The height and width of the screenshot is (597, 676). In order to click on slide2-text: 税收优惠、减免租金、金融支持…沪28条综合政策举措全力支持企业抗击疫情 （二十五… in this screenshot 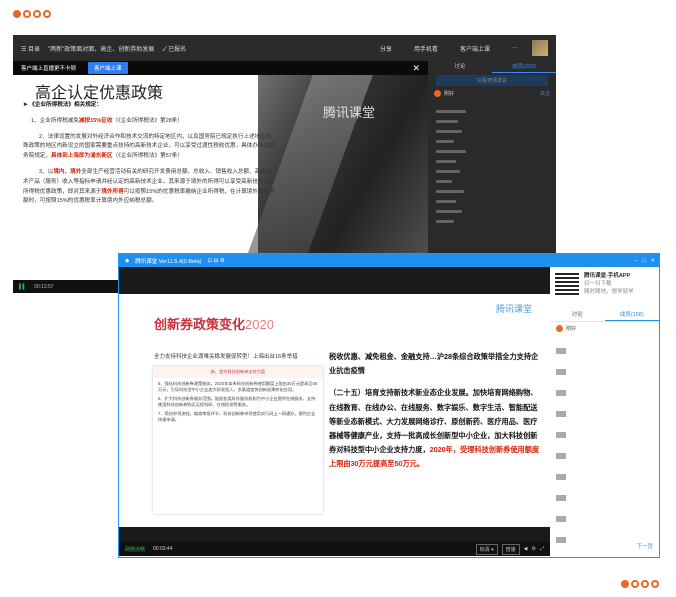, I will do `click(435, 411)`.